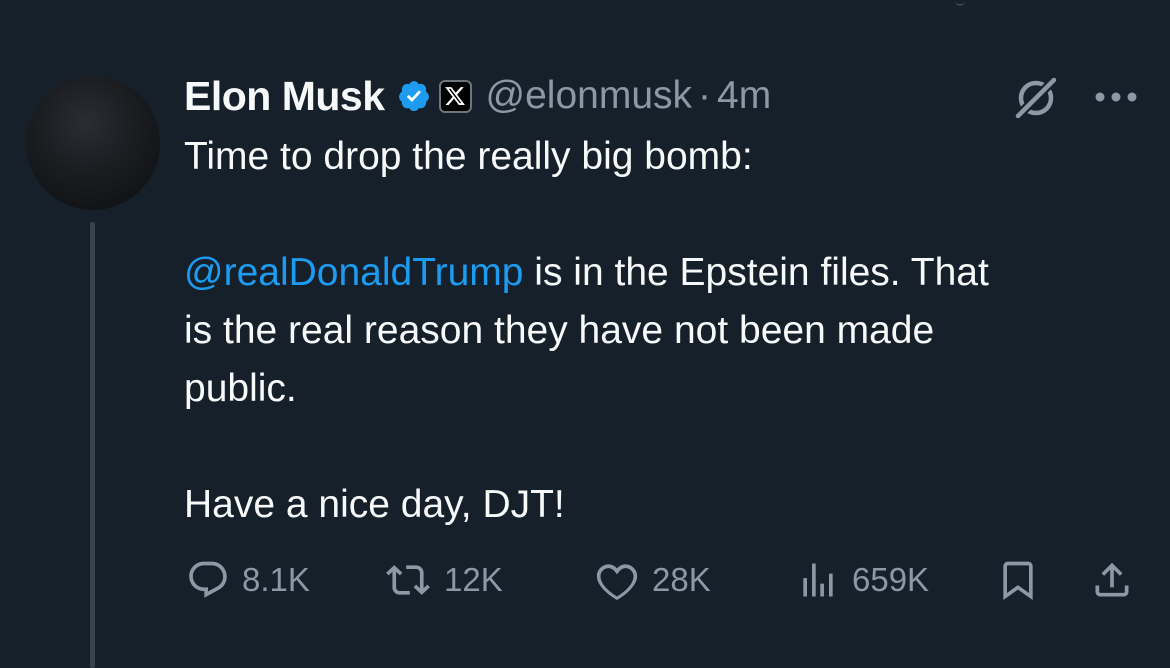 Image resolution: width=1170 pixels, height=668 pixels. What do you see at coordinates (891, 579) in the screenshot?
I see `views-count: 659K` at bounding box center [891, 579].